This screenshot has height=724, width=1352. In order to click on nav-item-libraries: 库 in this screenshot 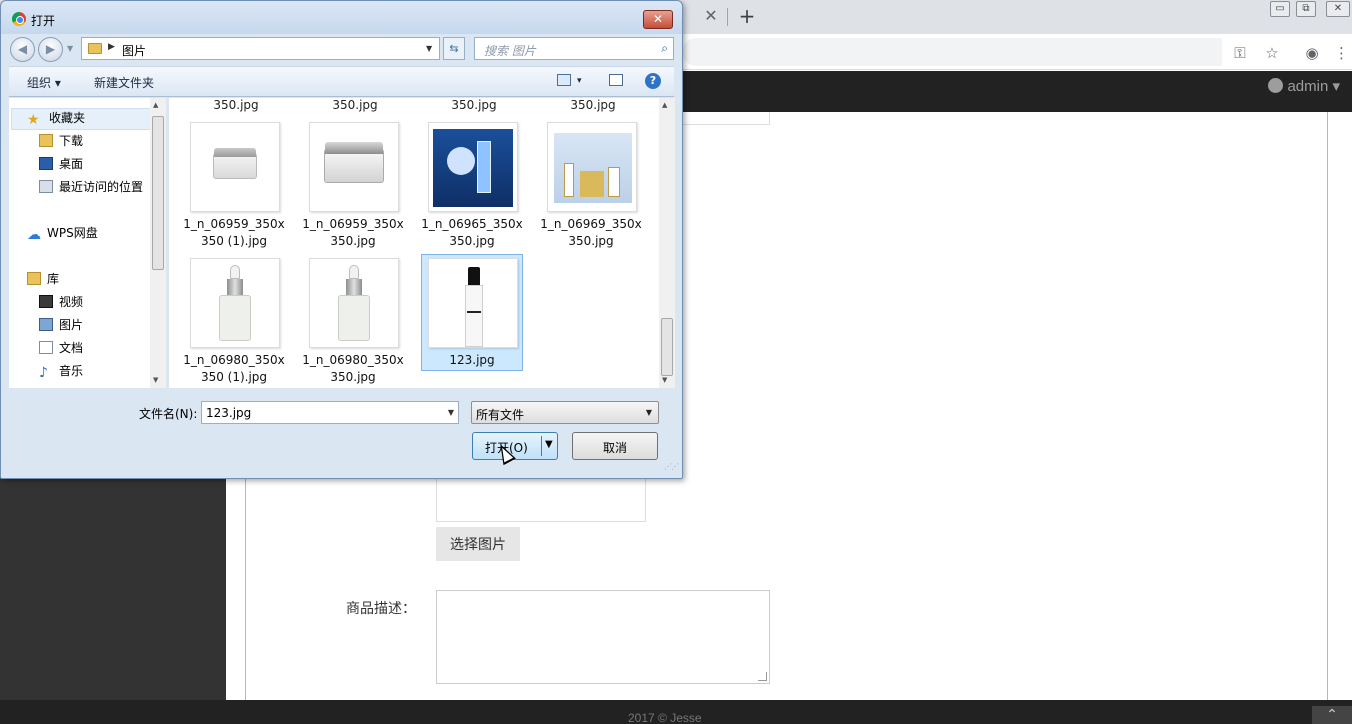, I will do `click(43, 279)`.